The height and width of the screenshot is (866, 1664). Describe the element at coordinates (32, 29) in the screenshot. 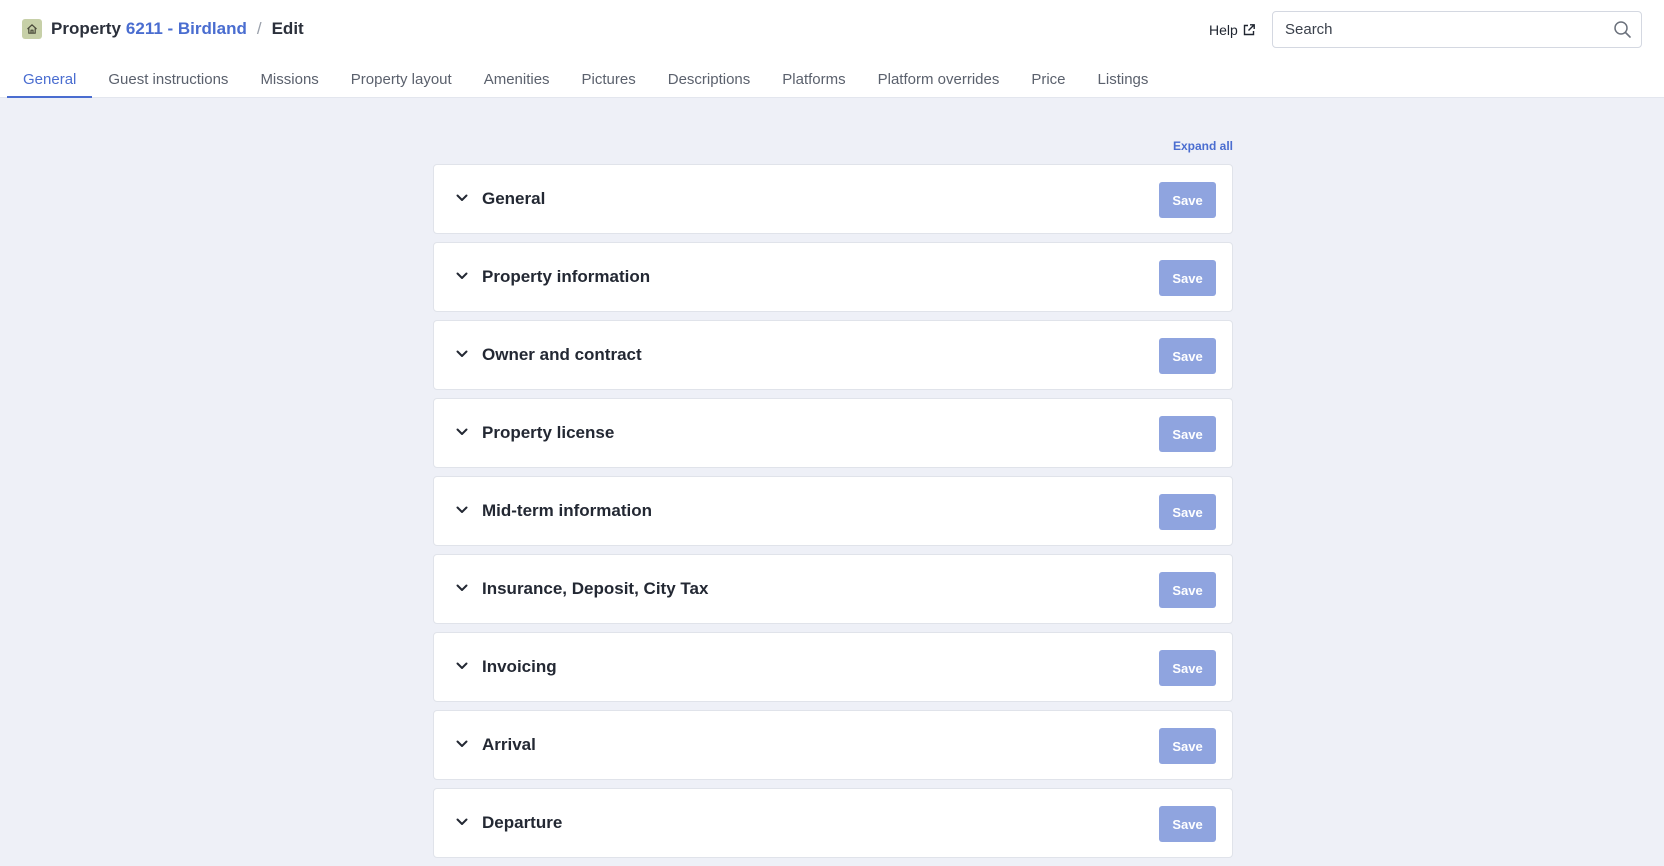

I see `home-icon` at that location.